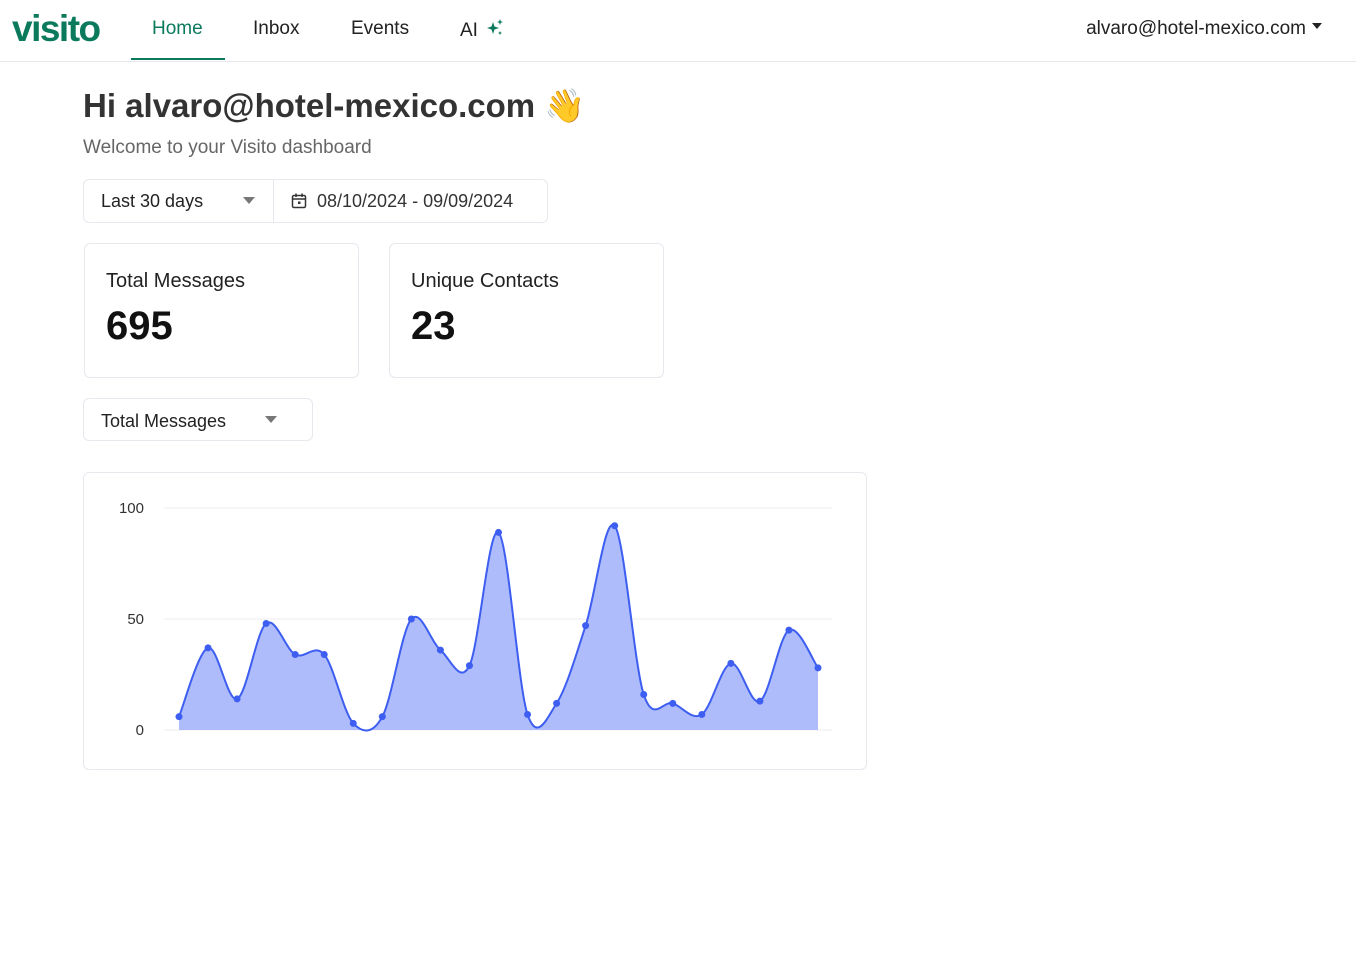  Describe the element at coordinates (135, 619) in the screenshot. I see `y-tick-label: 50` at that location.